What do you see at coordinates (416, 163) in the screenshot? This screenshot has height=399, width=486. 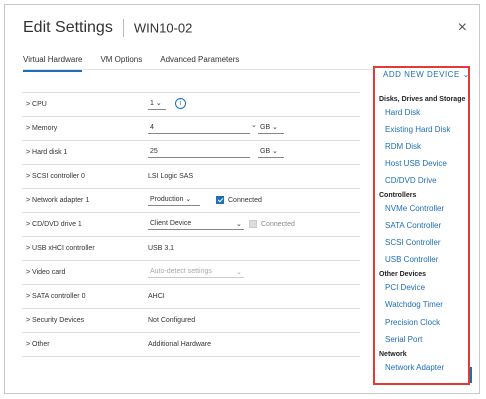 I see `menu-item-host-usb-device: Host USB Device` at bounding box center [416, 163].